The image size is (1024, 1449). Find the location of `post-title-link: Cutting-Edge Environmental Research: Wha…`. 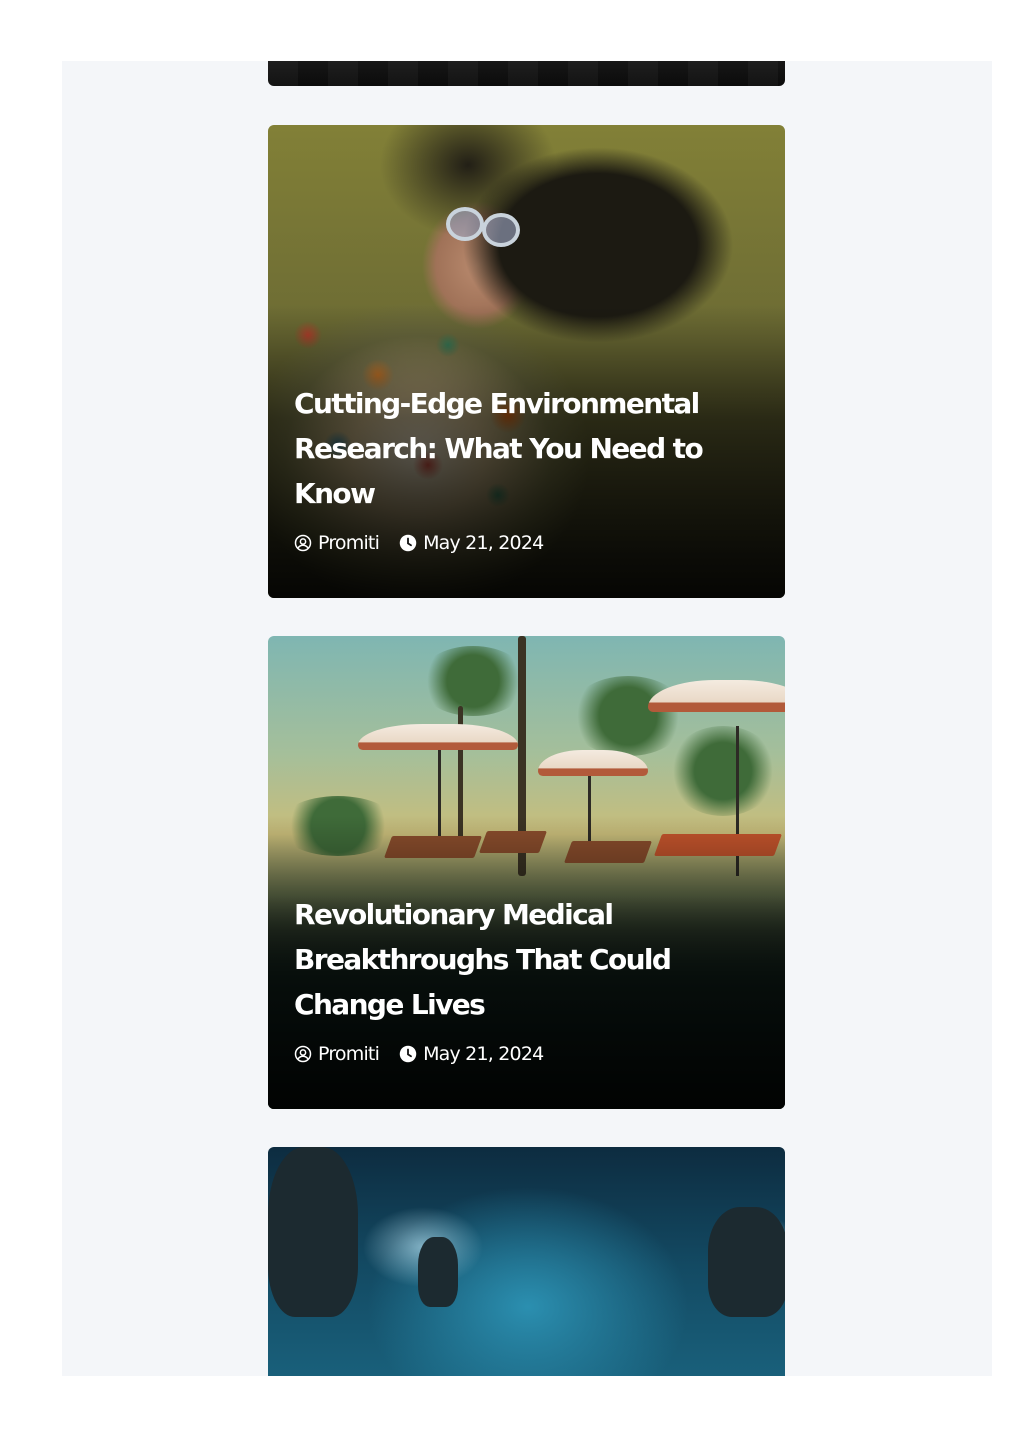

post-title-link: Cutting-Edge Environmental Research: Wha… is located at coordinates (526, 448).